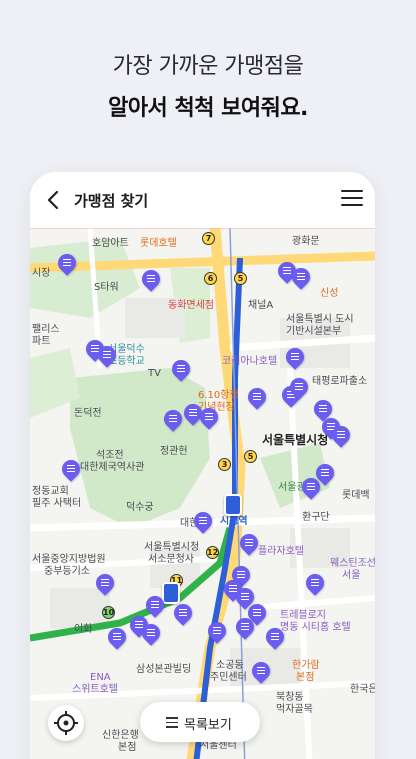 The image size is (416, 759). I want to click on locate-me-button, so click(66, 723).